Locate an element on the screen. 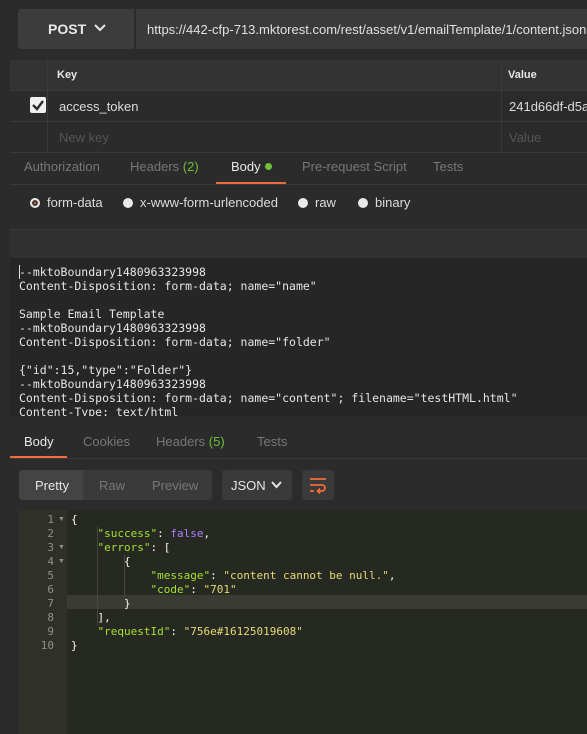 The width and height of the screenshot is (587, 734). tab-headers: Headers (2) is located at coordinates (164, 166).